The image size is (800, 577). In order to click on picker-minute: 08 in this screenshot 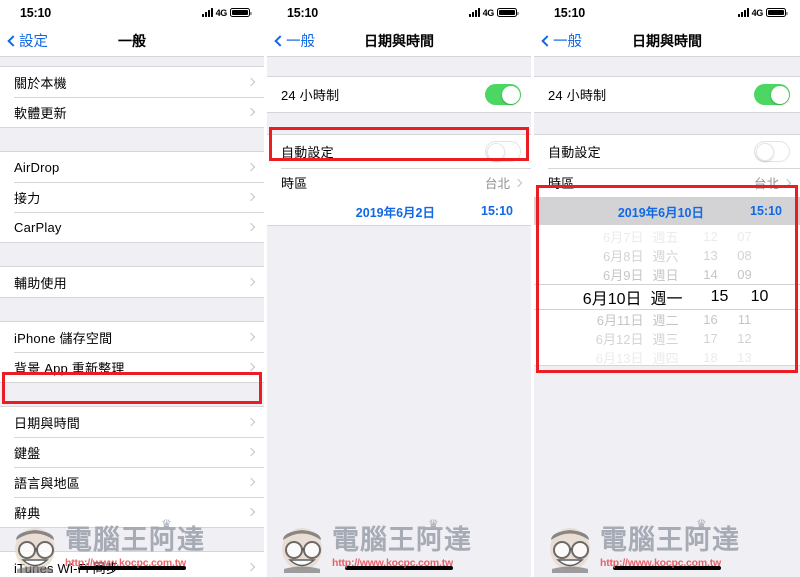, I will do `click(744, 255)`.